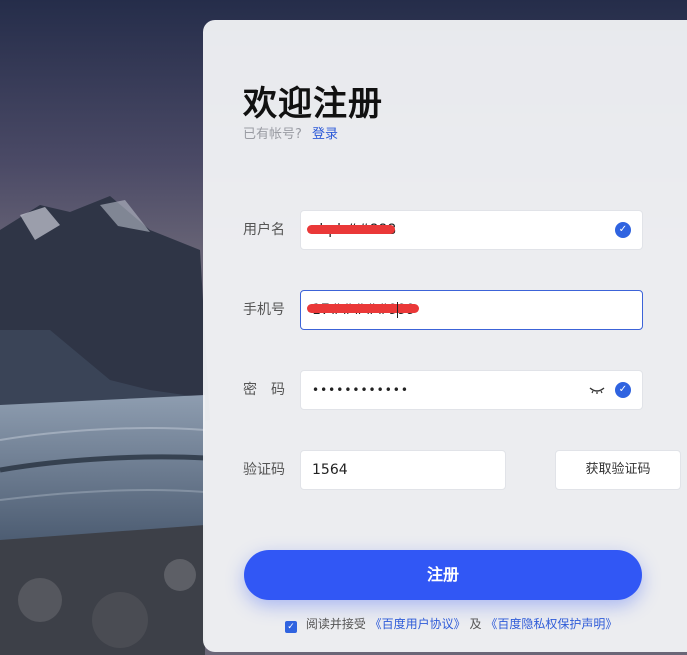  Describe the element at coordinates (471, 390) in the screenshot. I see `password-field: •••••••••••• ✓` at that location.